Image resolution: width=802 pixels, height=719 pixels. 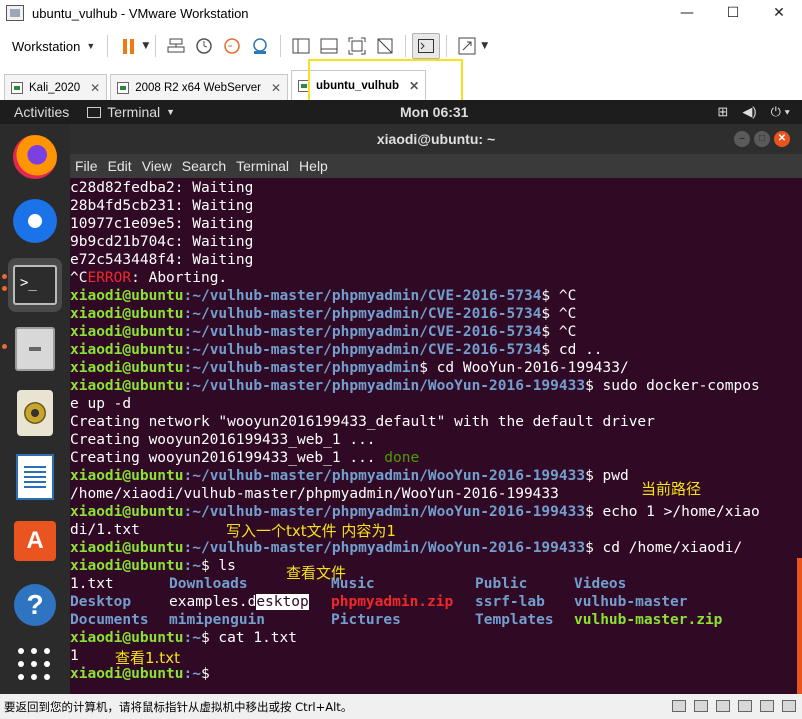 I want to click on output-line: Creating wooyun2016199433_web_1 ... done, so click(x=436, y=458).